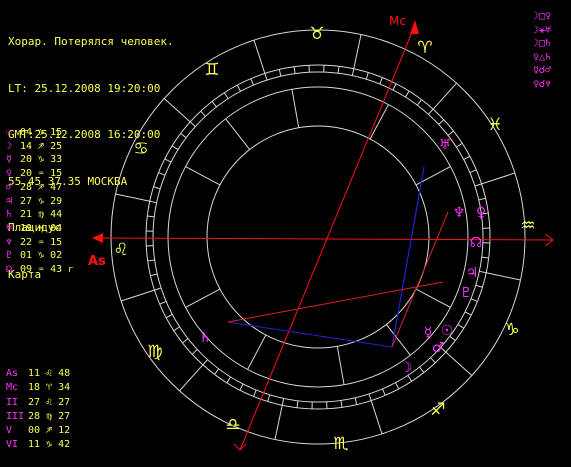 This screenshot has width=571, height=467. I want to click on moon-icon: ☽, so click(406, 368).